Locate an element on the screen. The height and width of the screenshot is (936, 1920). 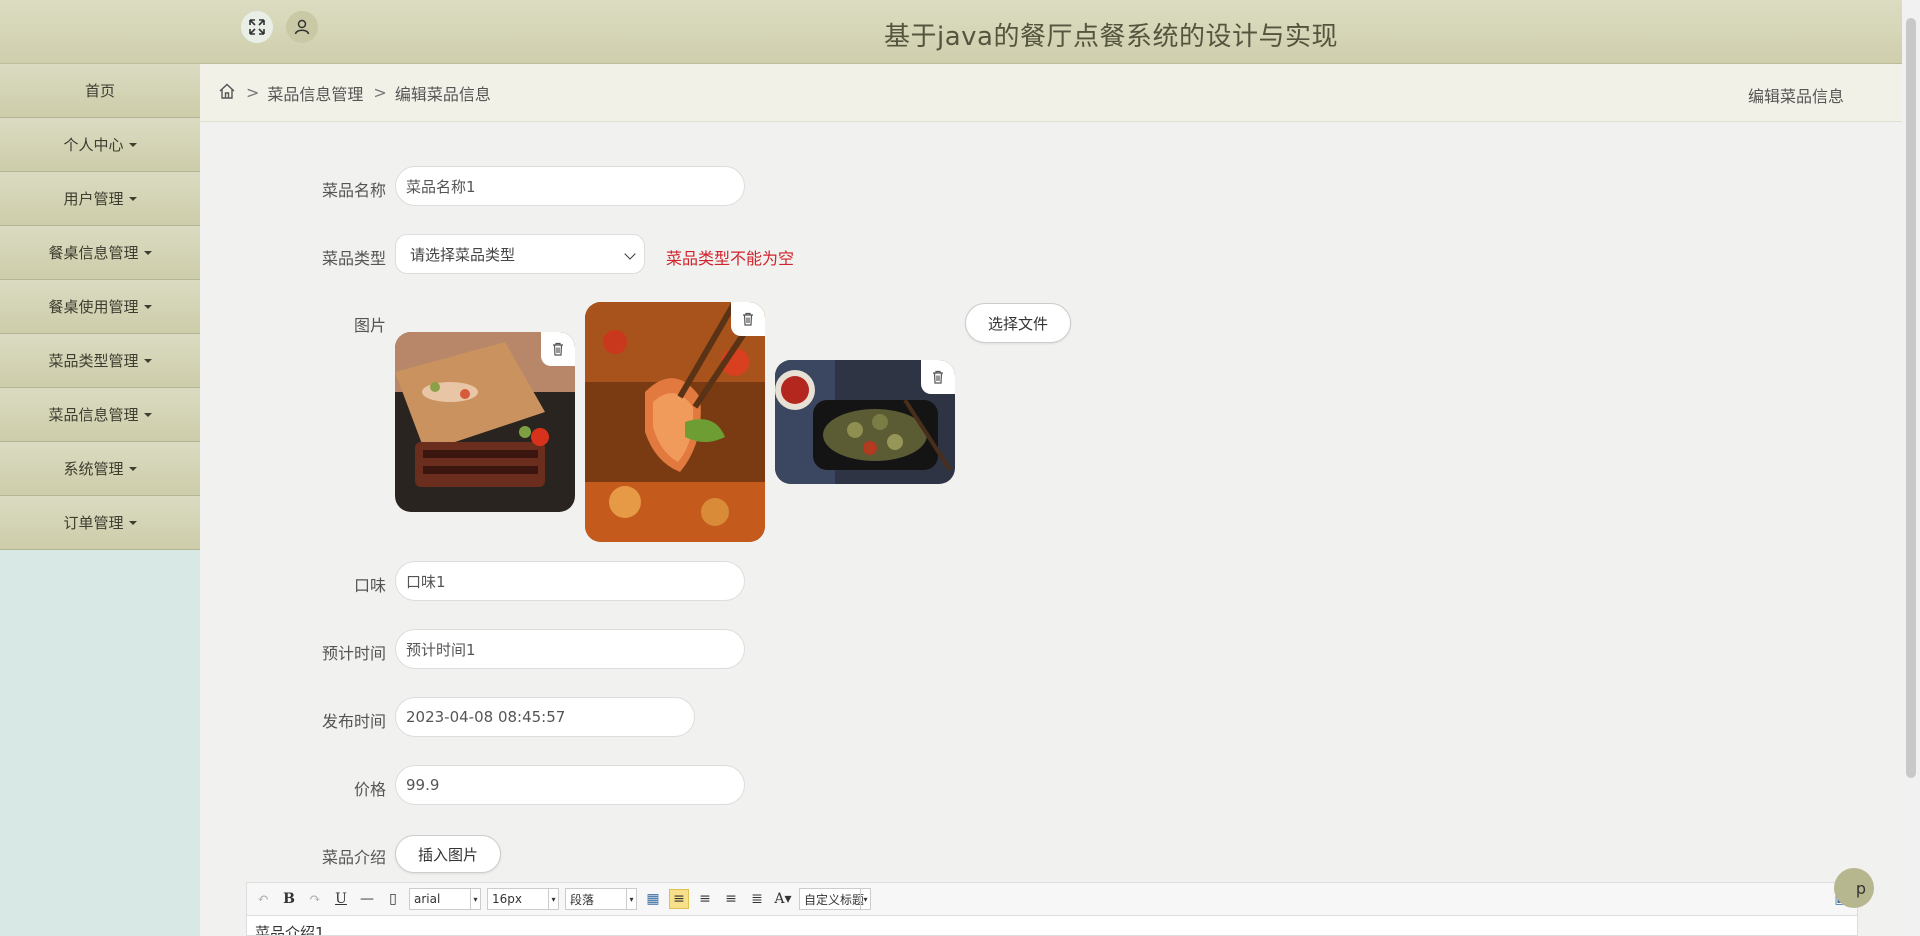
sidebar-item-personal-center: 个人中心 is located at coordinates (100, 145).